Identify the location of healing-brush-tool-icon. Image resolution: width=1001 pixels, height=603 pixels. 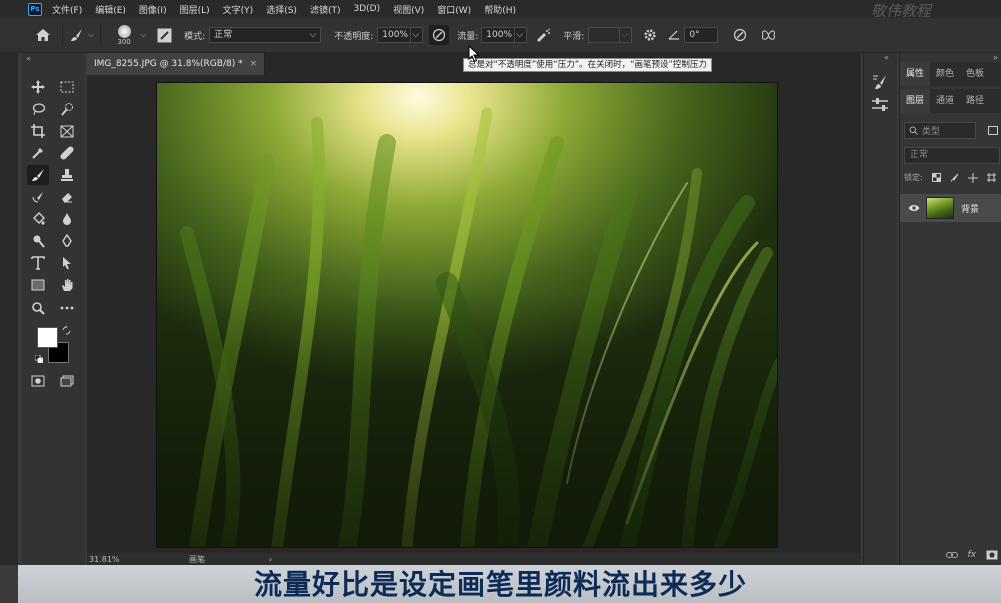
(67, 153).